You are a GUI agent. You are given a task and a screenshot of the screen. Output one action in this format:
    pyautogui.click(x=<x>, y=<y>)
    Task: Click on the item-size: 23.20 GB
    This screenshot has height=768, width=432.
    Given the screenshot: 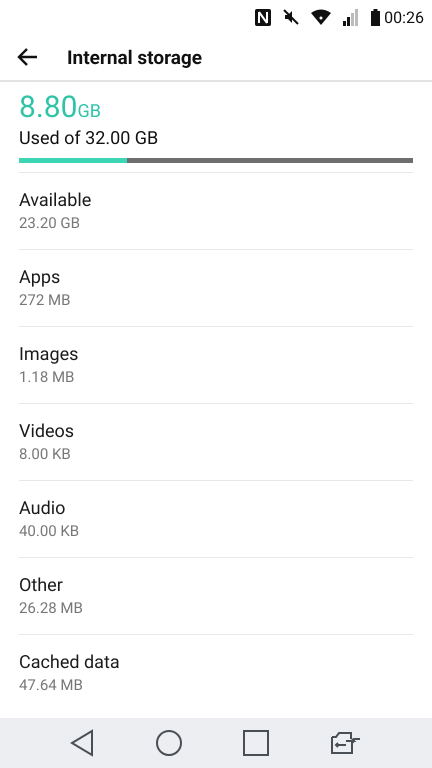 What is the action you would take?
    pyautogui.click(x=50, y=223)
    